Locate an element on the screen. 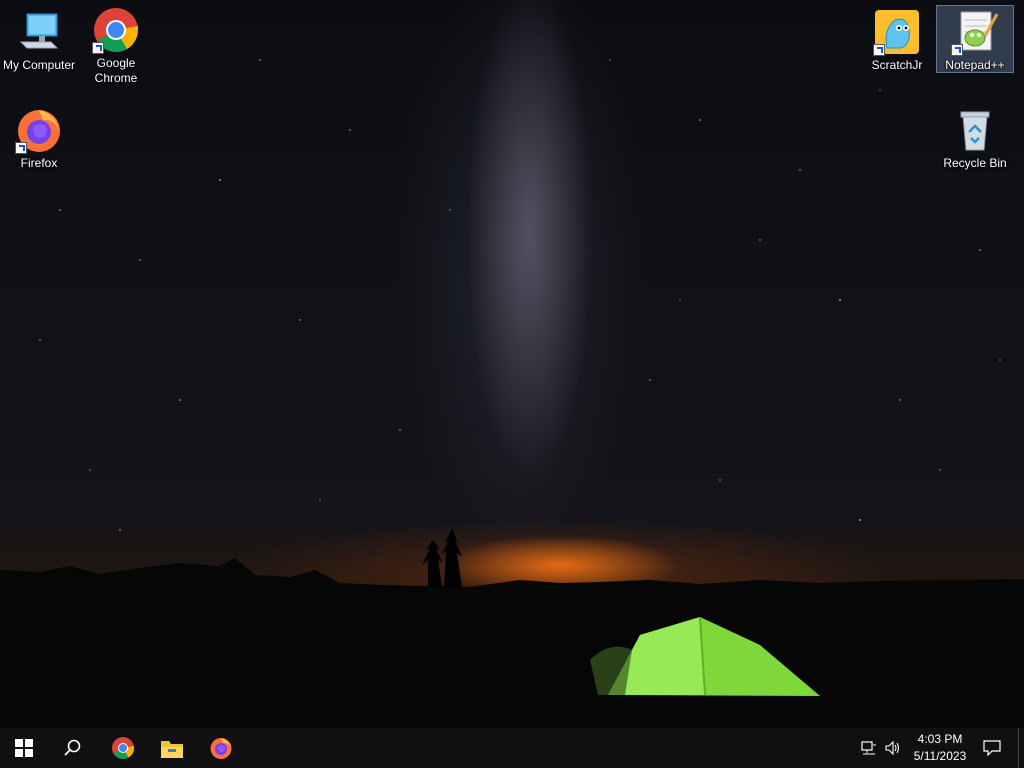  notification-button is located at coordinates (992, 748).